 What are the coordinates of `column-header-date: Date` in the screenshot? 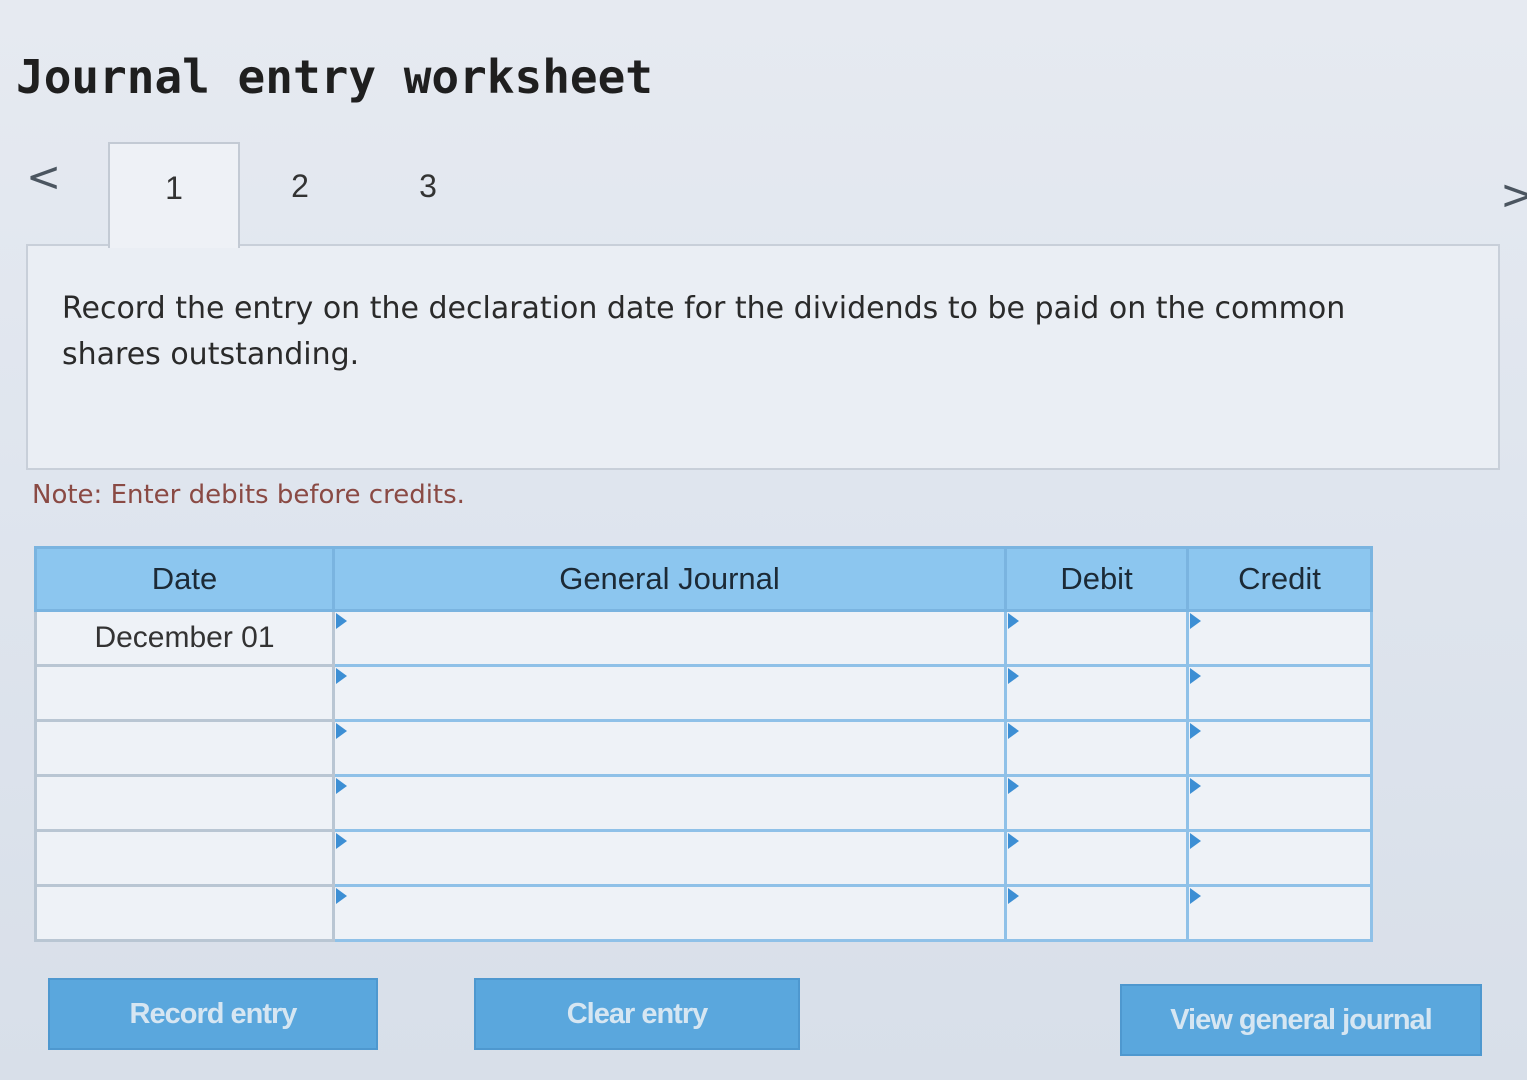 It's located at (184, 579).